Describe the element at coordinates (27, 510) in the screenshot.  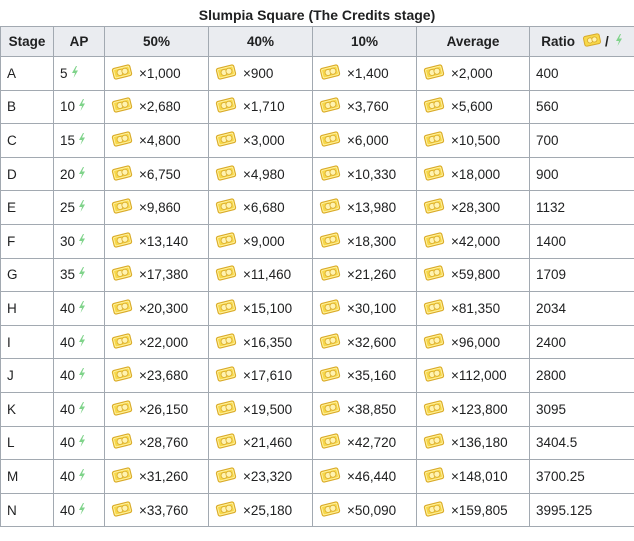
I see `stage-cell: N` at that location.